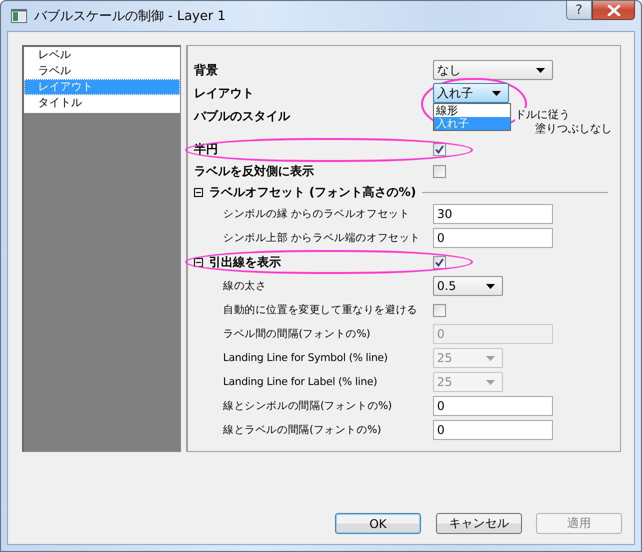 This screenshot has height=552, width=642. I want to click on property-label: Landing Line for Symbol (% line), so click(305, 358).